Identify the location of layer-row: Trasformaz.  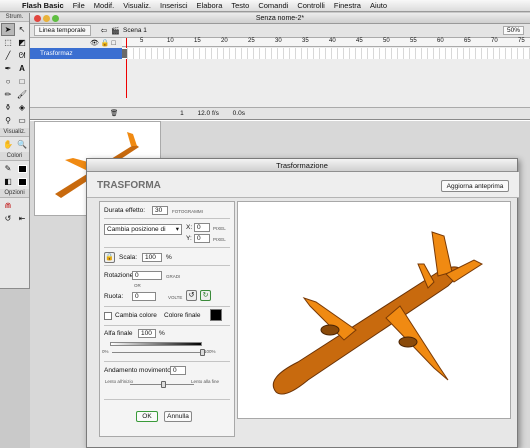
(280, 53).